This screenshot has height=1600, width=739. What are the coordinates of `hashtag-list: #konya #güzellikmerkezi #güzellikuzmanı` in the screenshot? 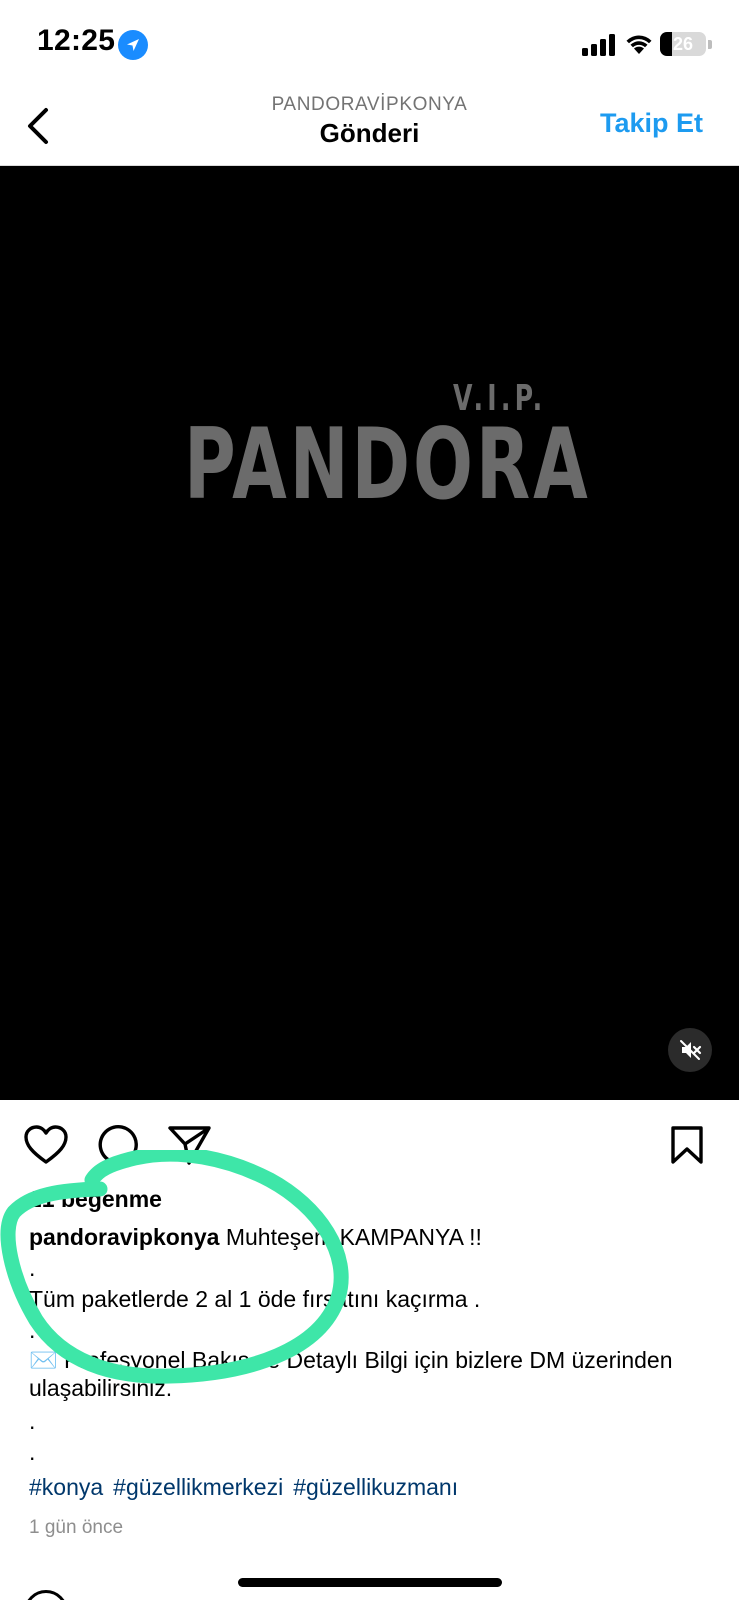 It's located at (248, 1487).